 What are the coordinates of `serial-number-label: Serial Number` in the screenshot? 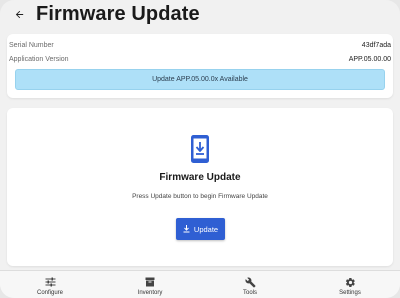 It's located at (31, 45).